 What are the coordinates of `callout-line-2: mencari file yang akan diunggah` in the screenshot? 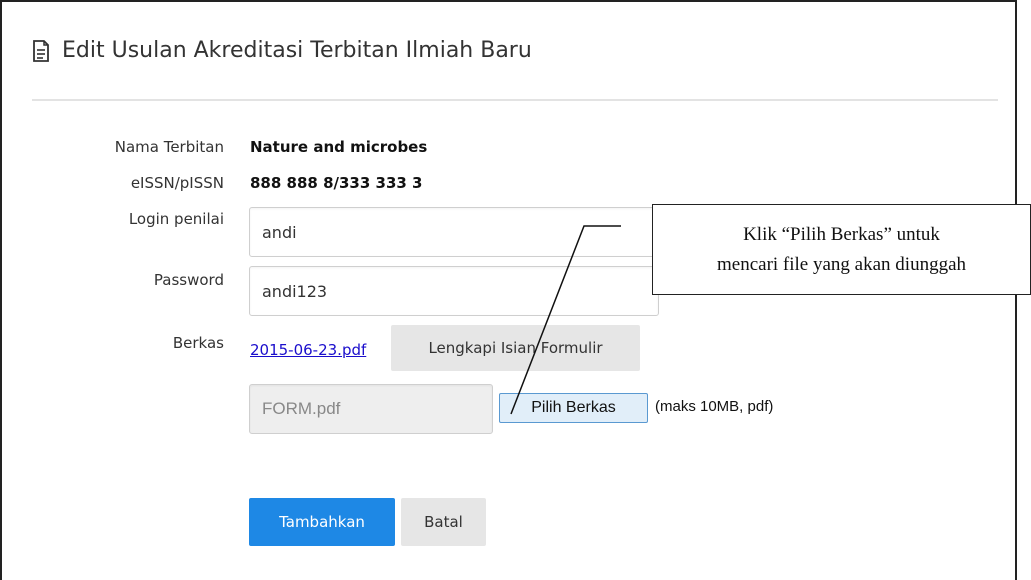 It's located at (841, 264).